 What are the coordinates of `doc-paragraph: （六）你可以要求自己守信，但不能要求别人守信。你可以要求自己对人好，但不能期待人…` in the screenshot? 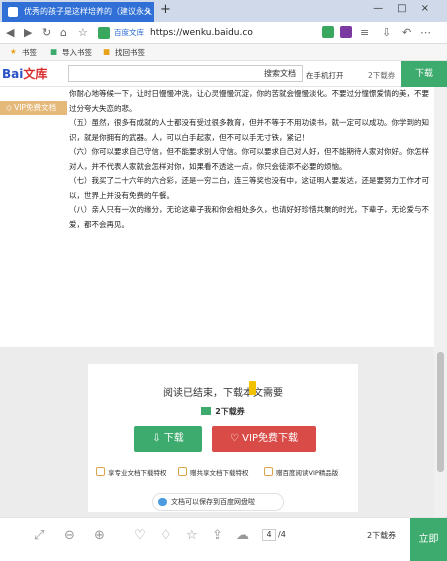 It's located at (249, 159).